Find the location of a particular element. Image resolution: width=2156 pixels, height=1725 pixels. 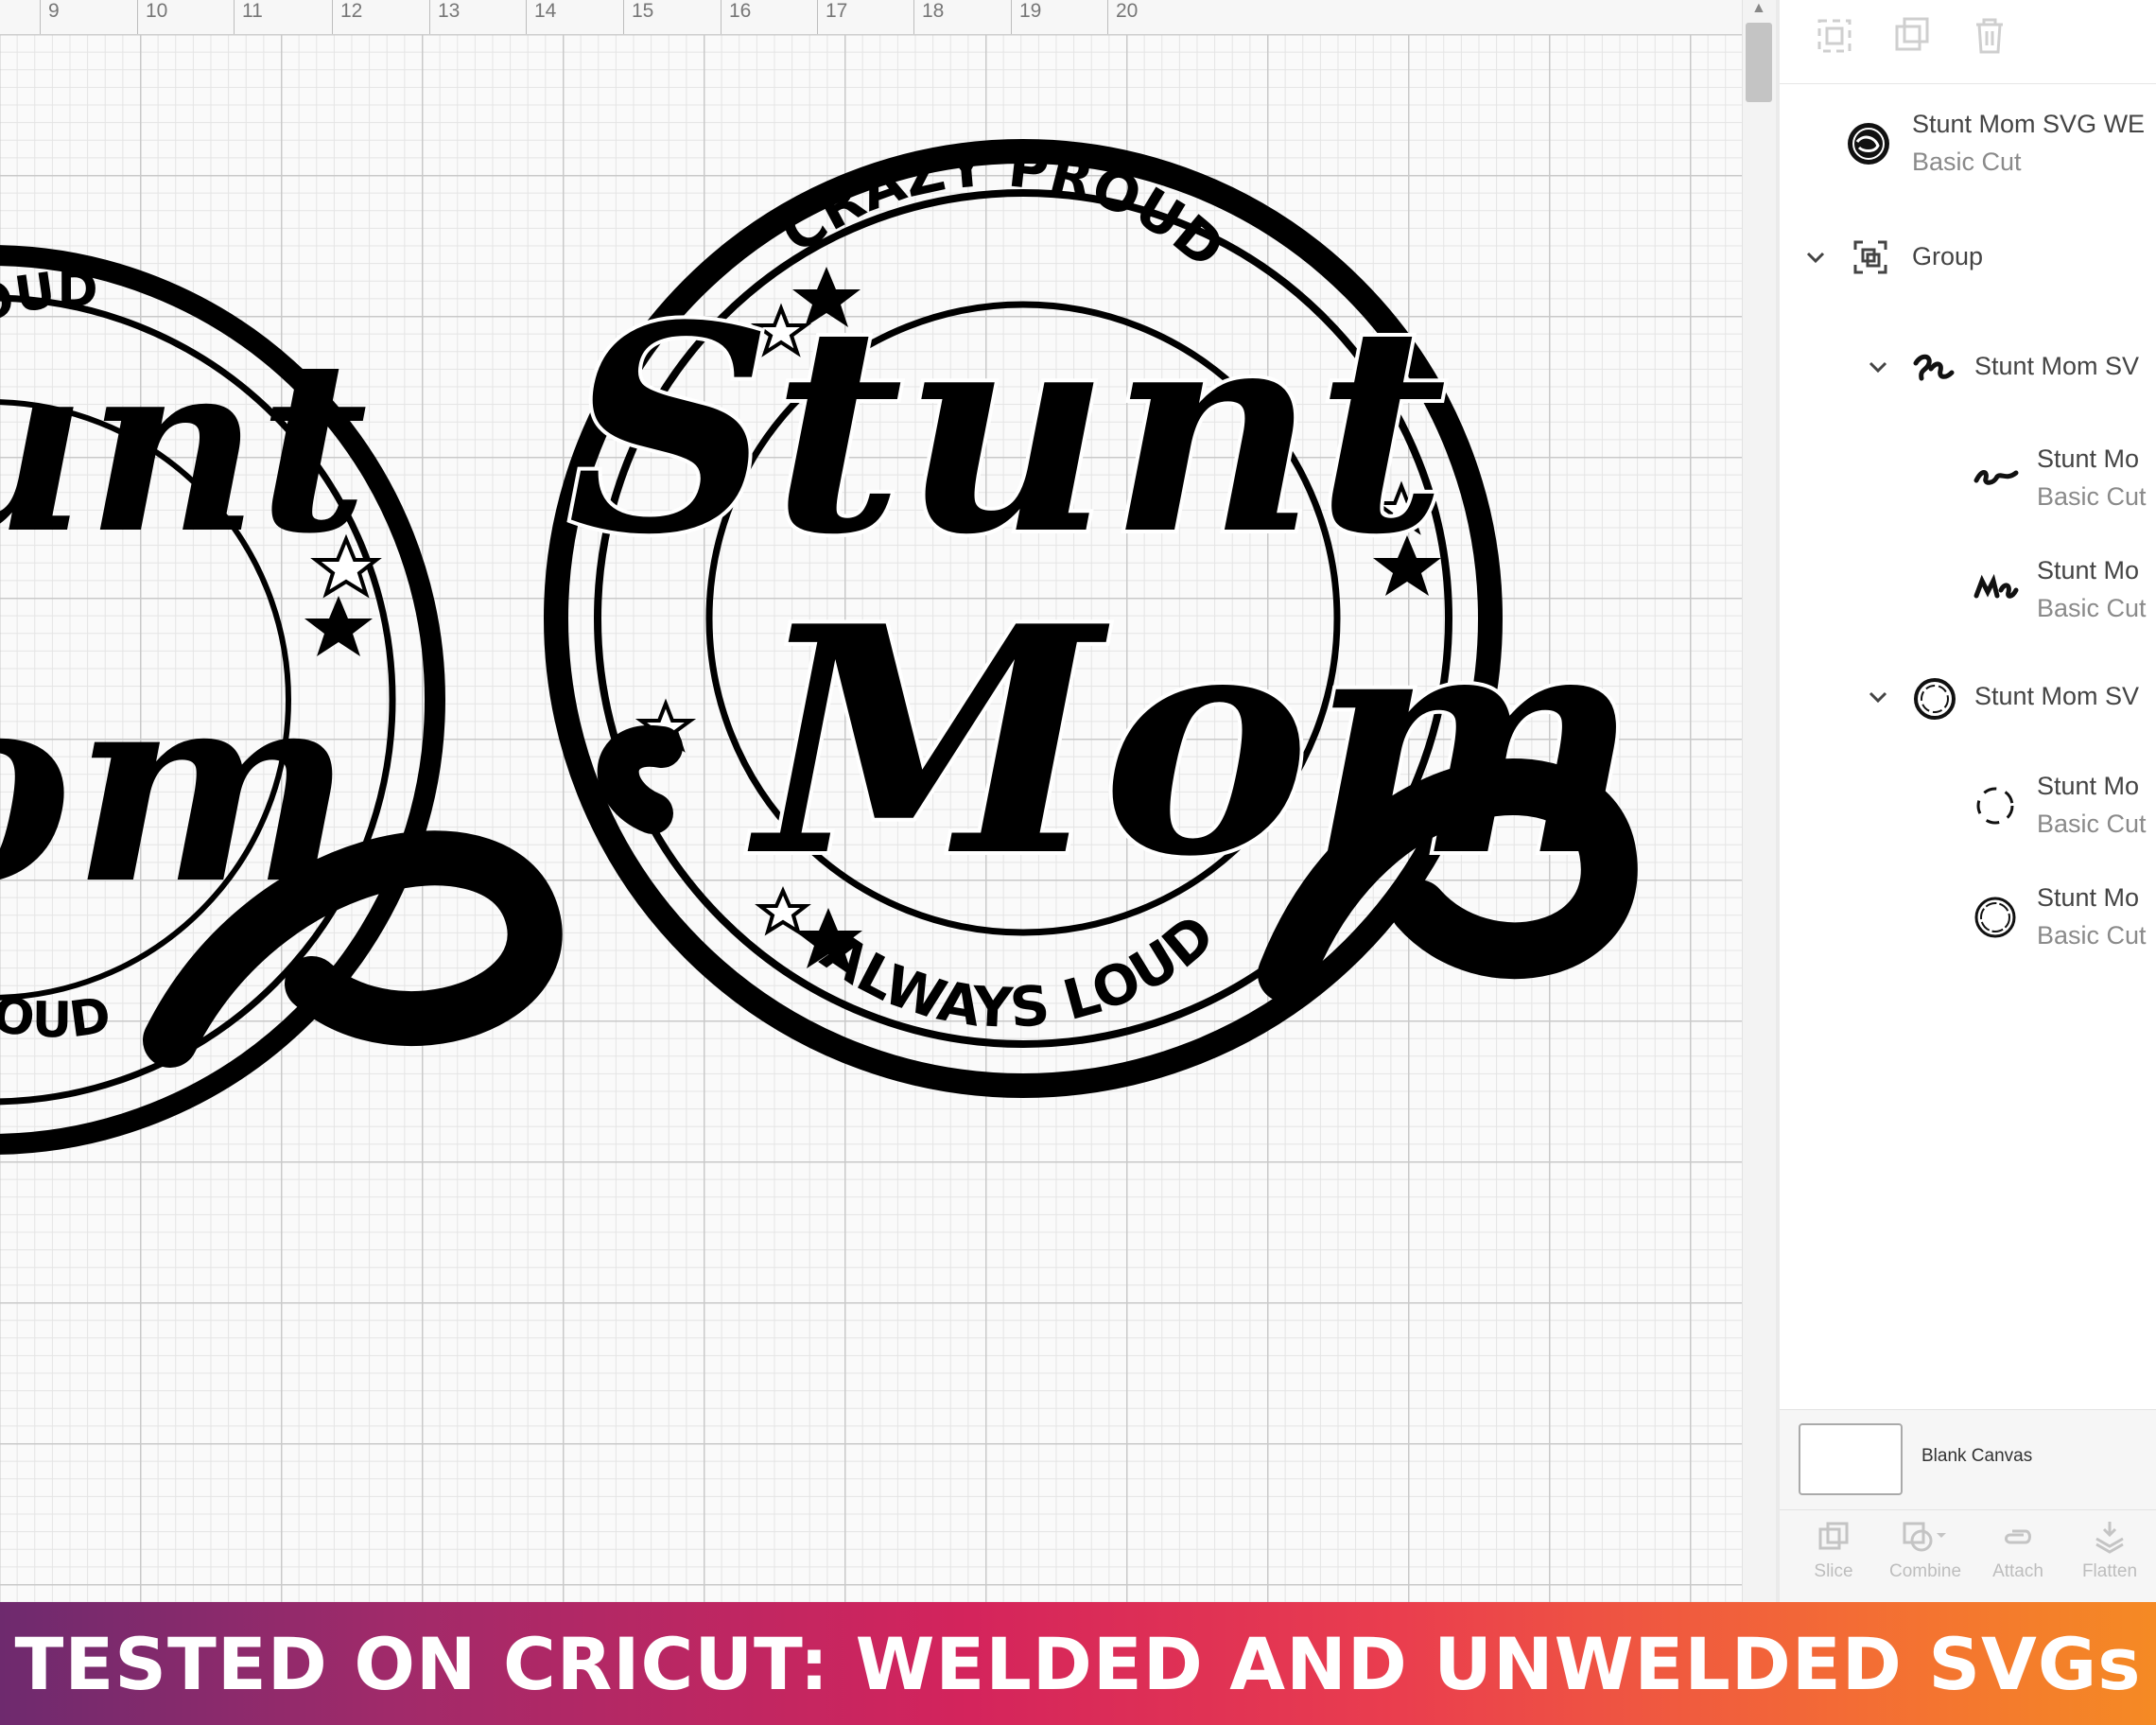

ruler-tick: 19 is located at coordinates (1026, 17).